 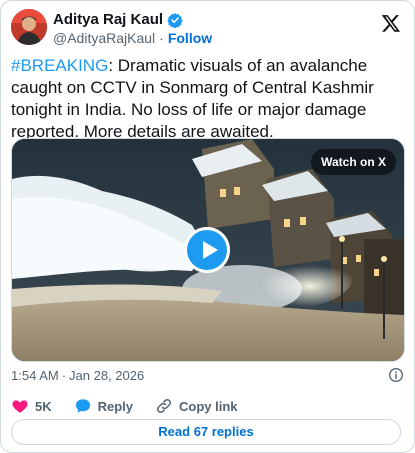 I want to click on play-icon, so click(x=207, y=250).